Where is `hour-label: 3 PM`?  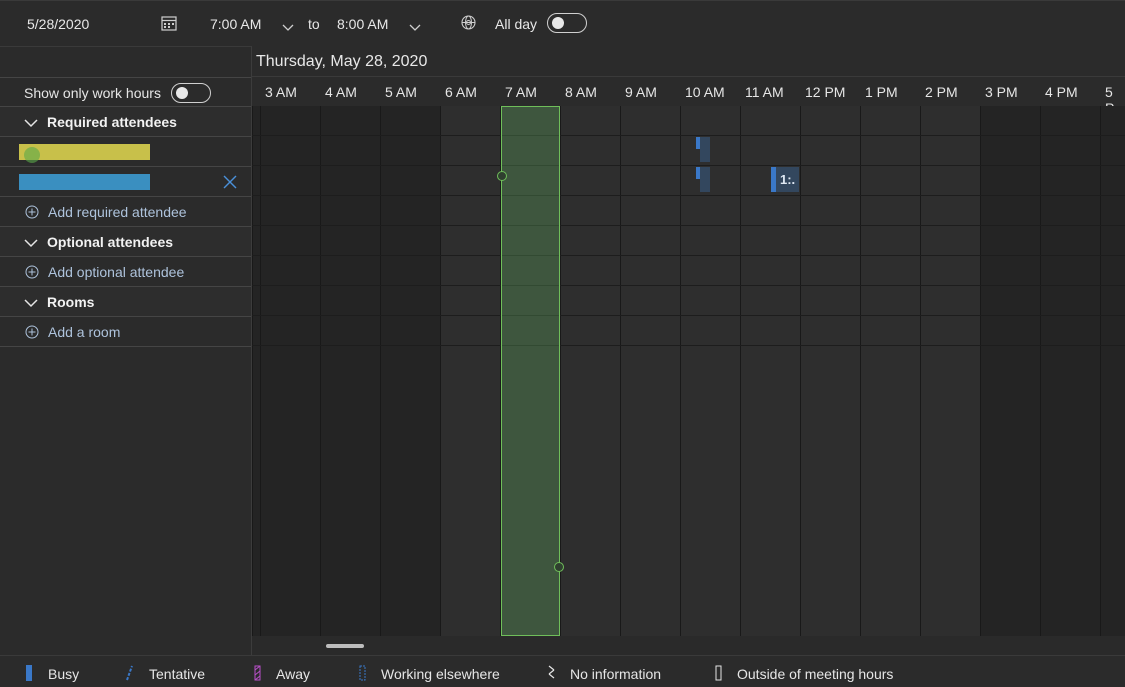 hour-label: 3 PM is located at coordinates (1001, 92).